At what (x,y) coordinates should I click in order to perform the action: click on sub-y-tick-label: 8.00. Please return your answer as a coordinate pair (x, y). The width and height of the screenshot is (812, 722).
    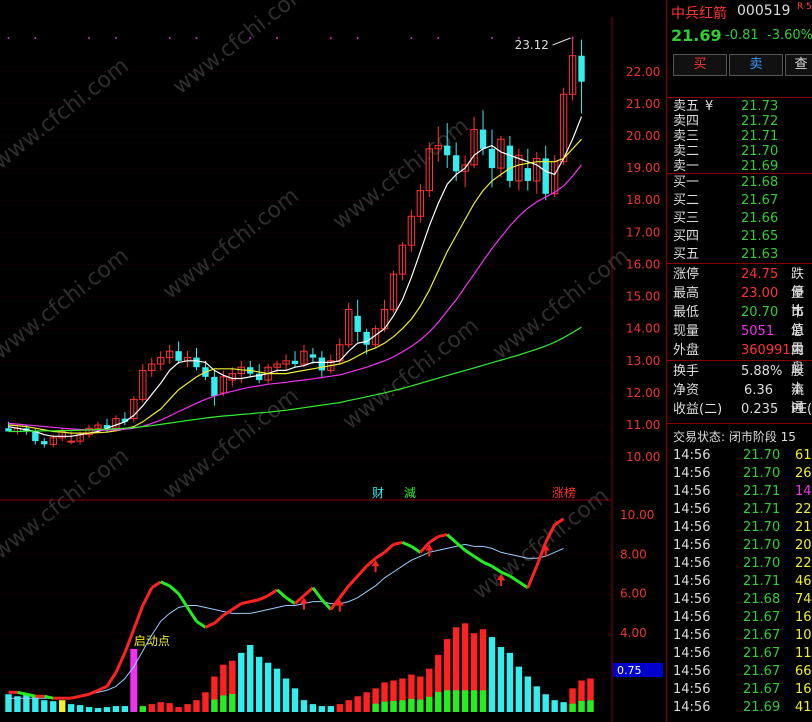
    Looking at the image, I should click on (633, 554).